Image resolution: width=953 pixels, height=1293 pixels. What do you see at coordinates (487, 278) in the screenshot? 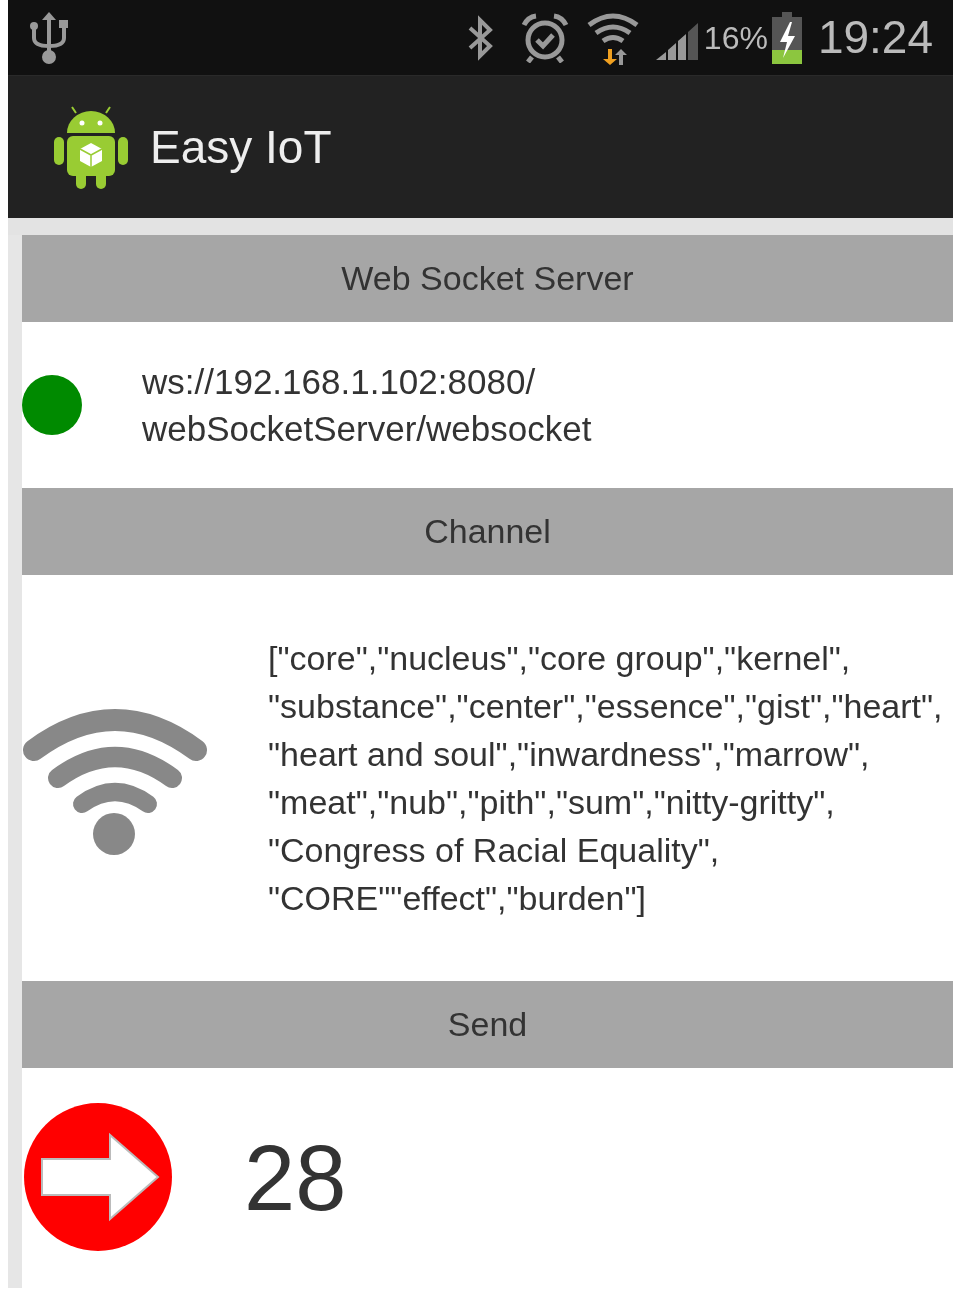
I see `section-header: Web Socket Server` at bounding box center [487, 278].